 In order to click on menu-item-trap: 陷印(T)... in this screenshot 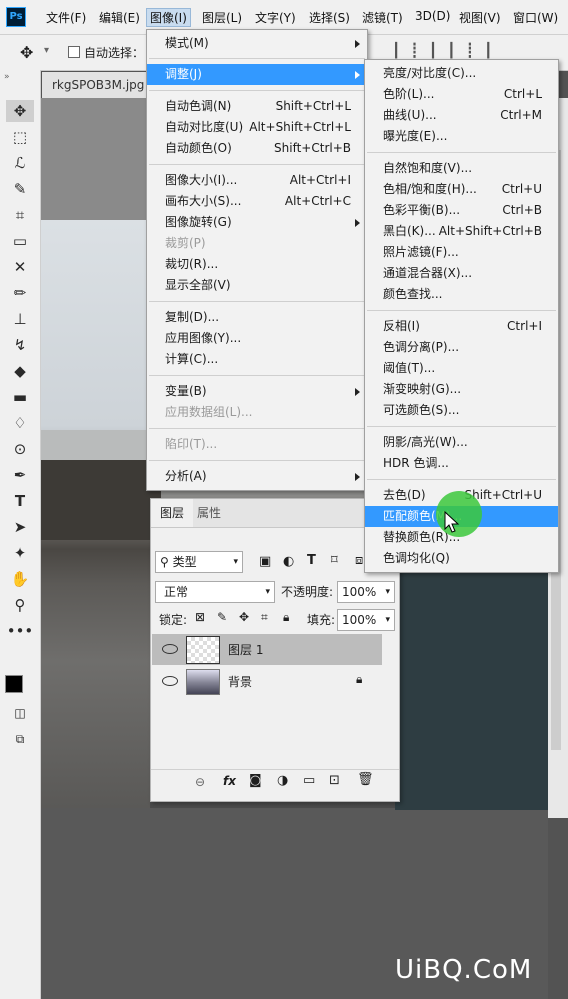, I will do `click(257, 444)`.